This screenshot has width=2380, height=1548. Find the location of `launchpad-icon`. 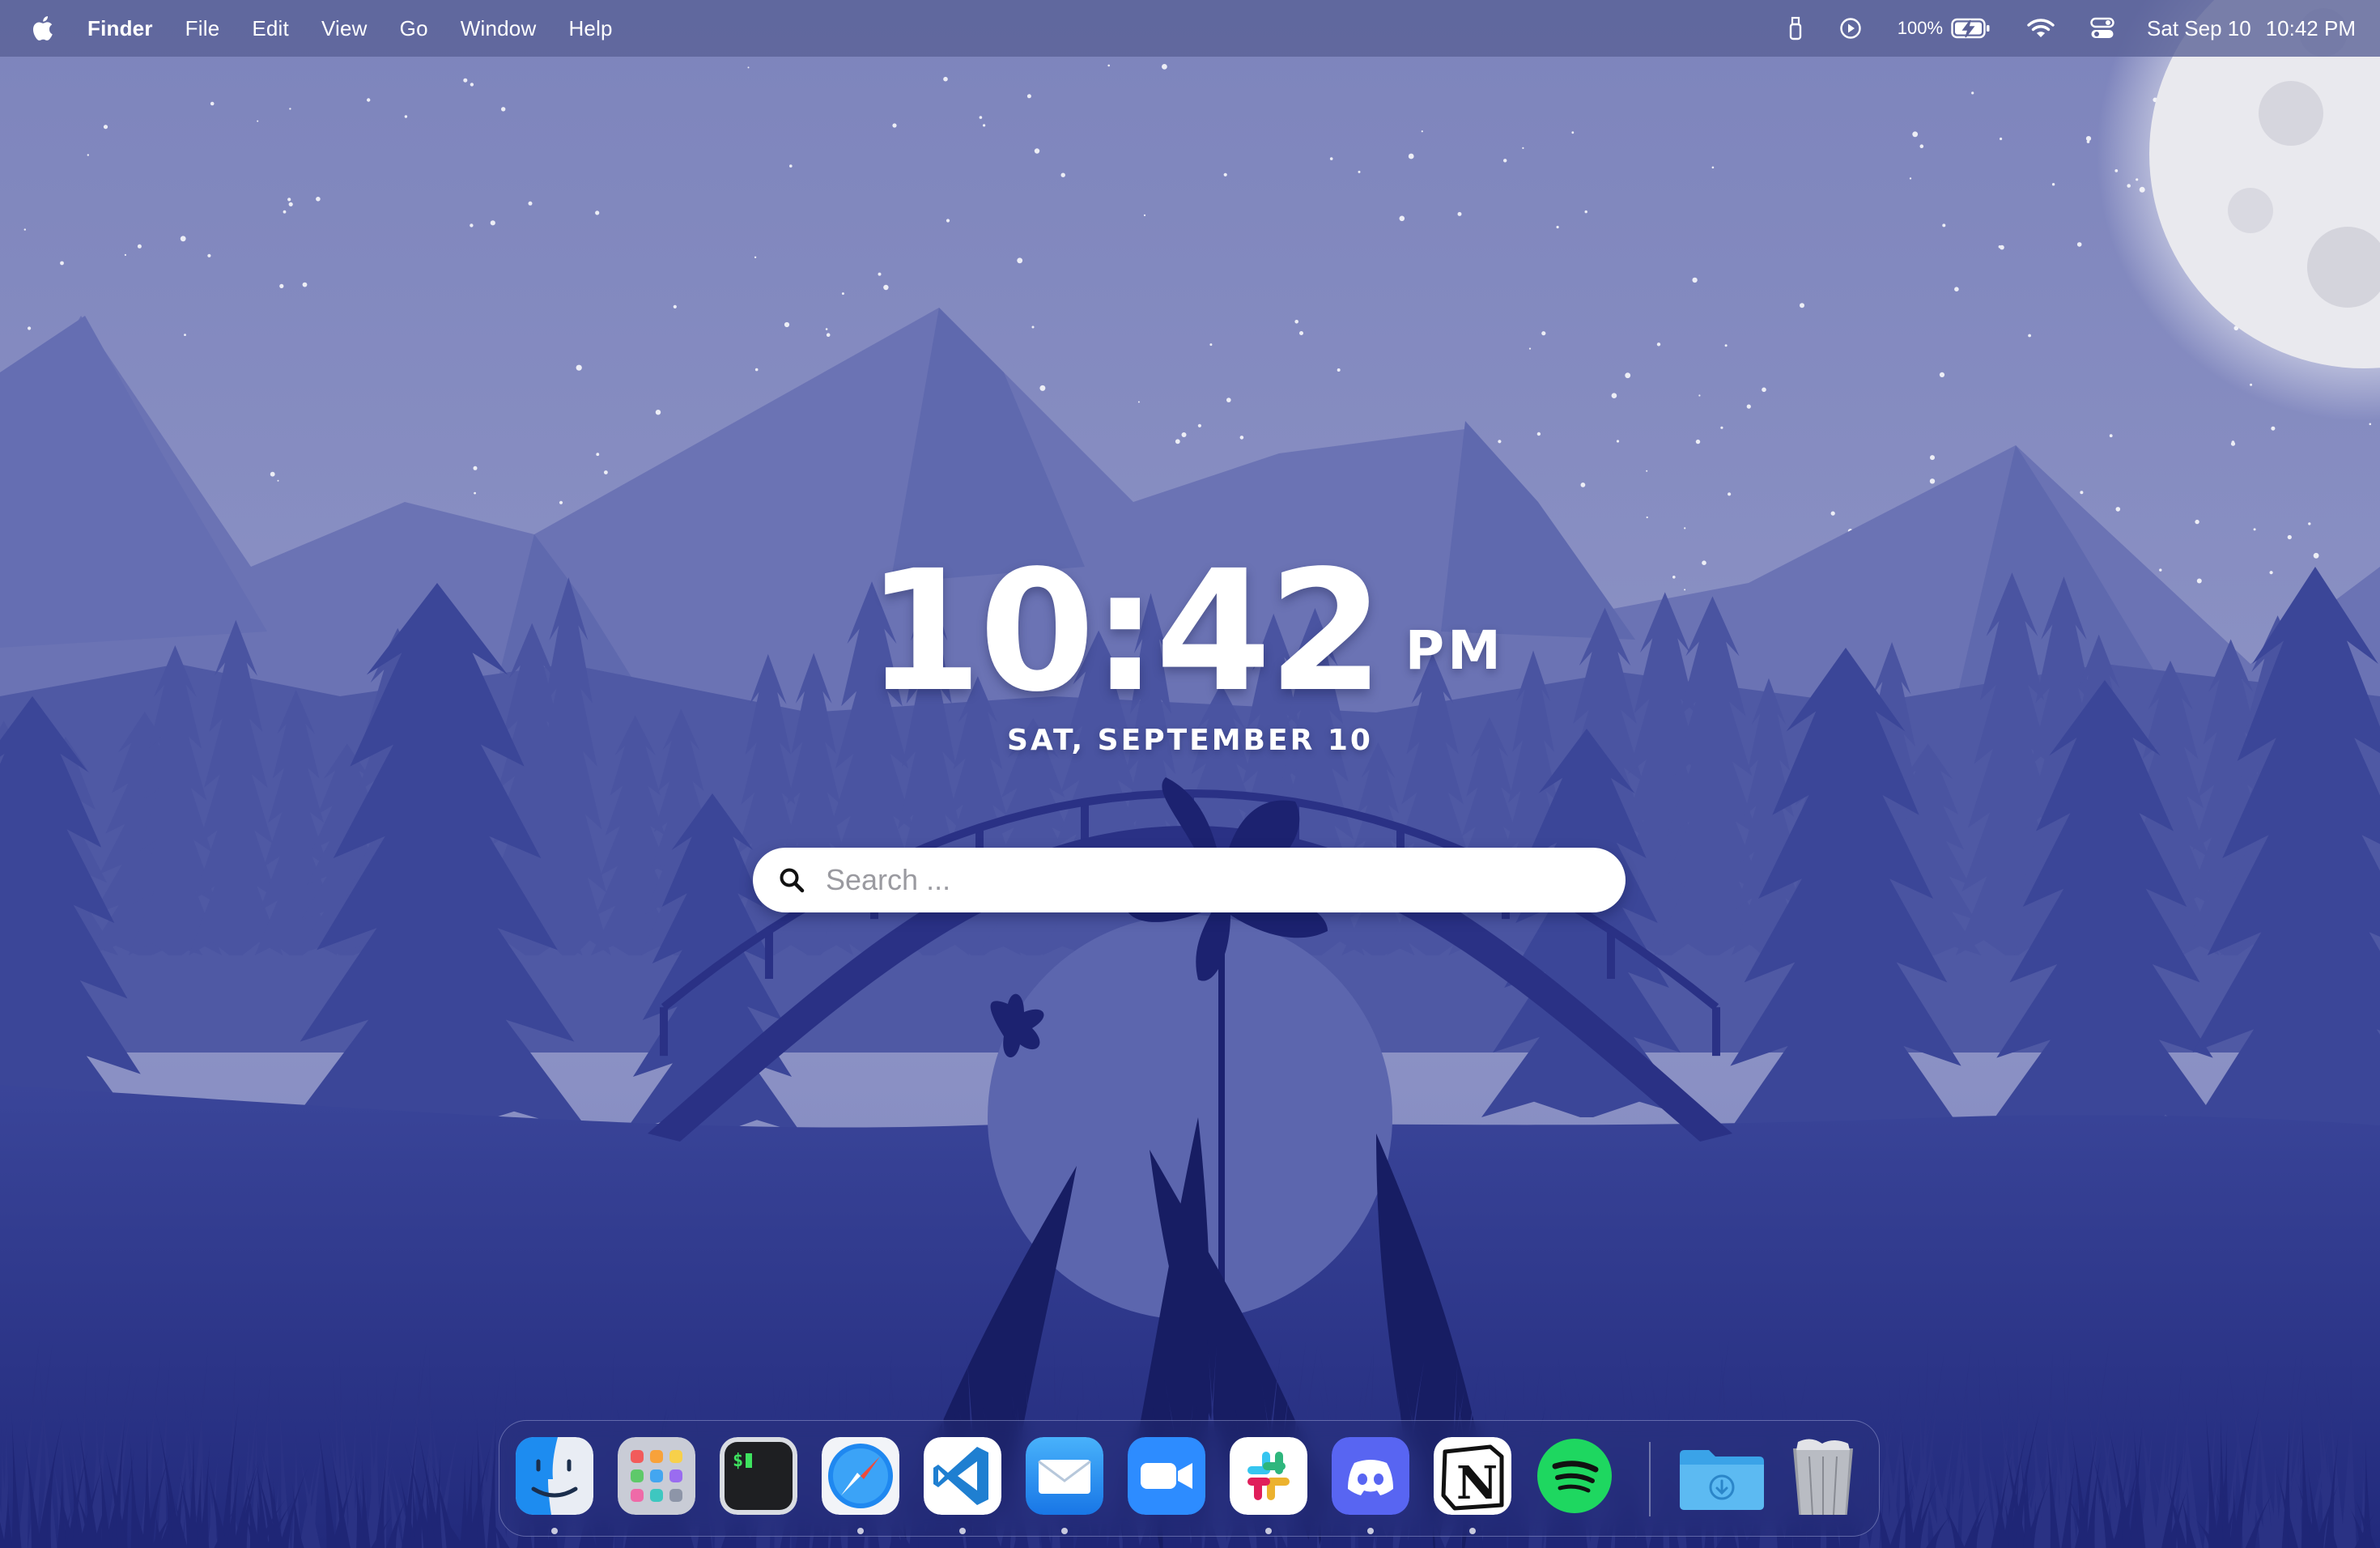

launchpad-icon is located at coordinates (656, 1476).